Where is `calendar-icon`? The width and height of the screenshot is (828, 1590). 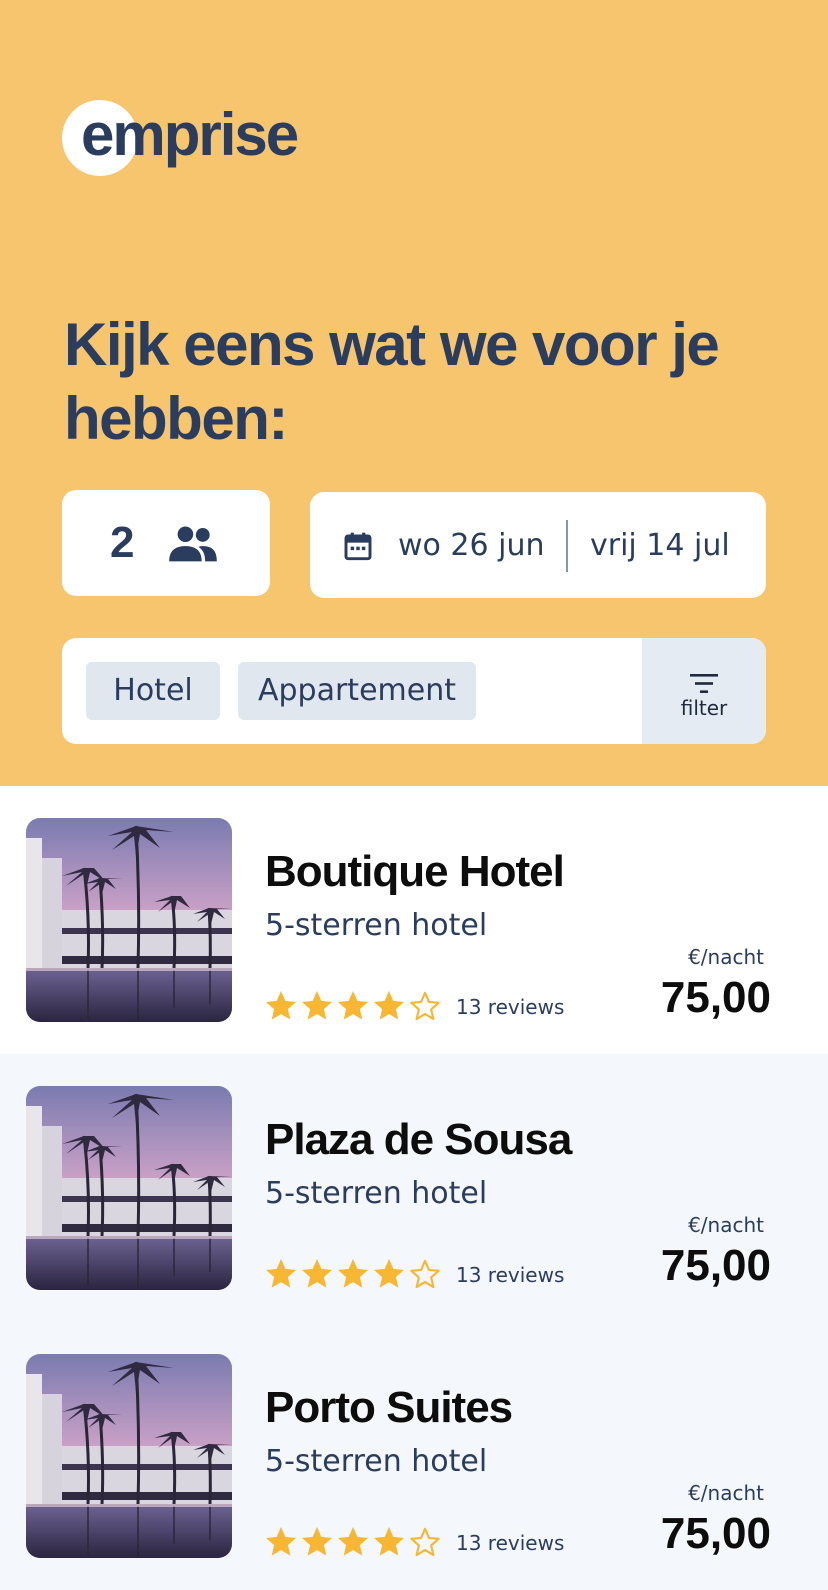 calendar-icon is located at coordinates (358, 546).